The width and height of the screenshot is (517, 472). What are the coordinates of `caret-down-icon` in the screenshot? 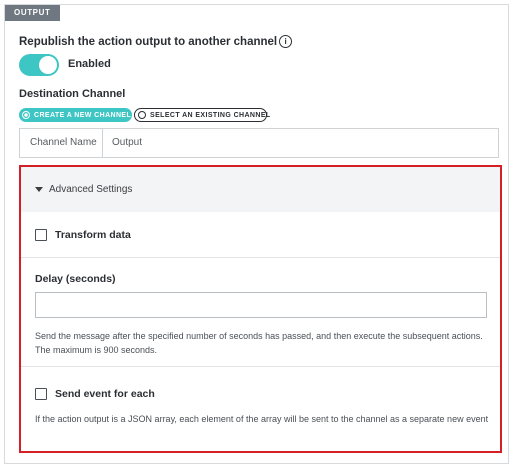 It's located at (39, 189).